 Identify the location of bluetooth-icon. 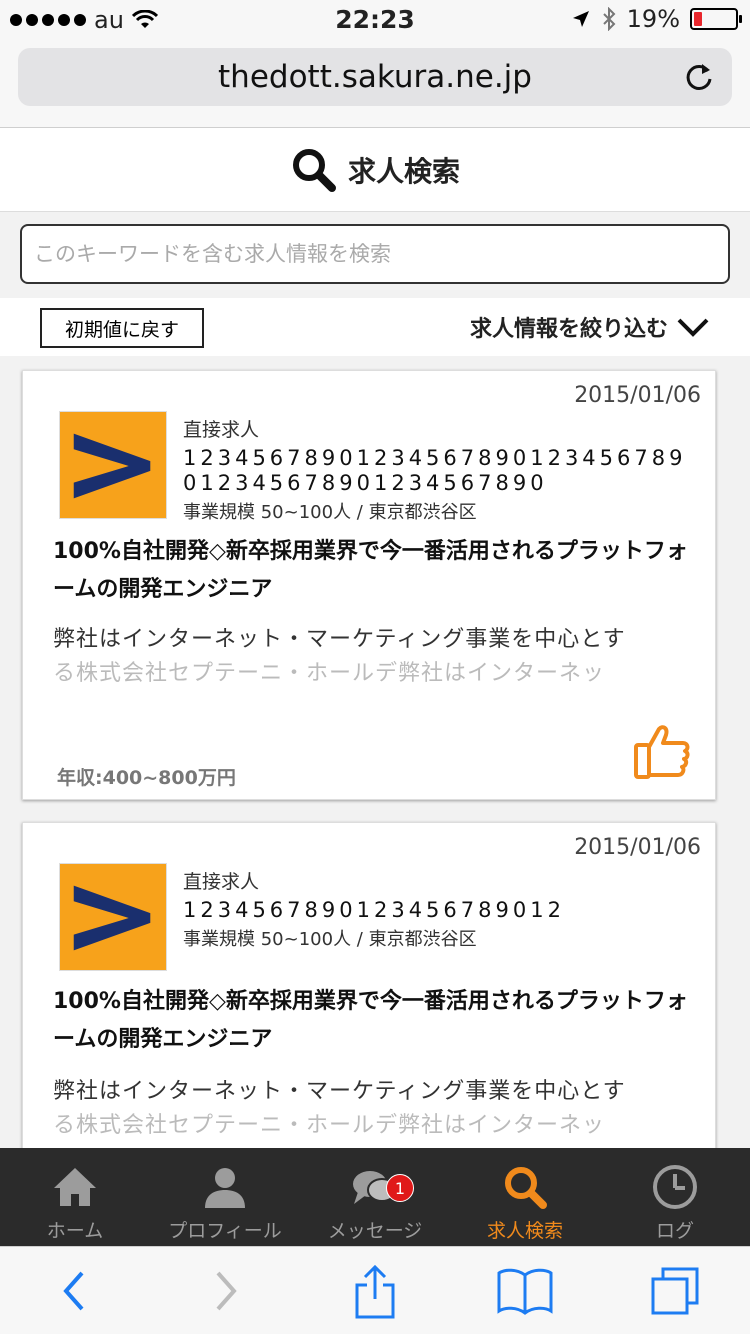
(609, 19).